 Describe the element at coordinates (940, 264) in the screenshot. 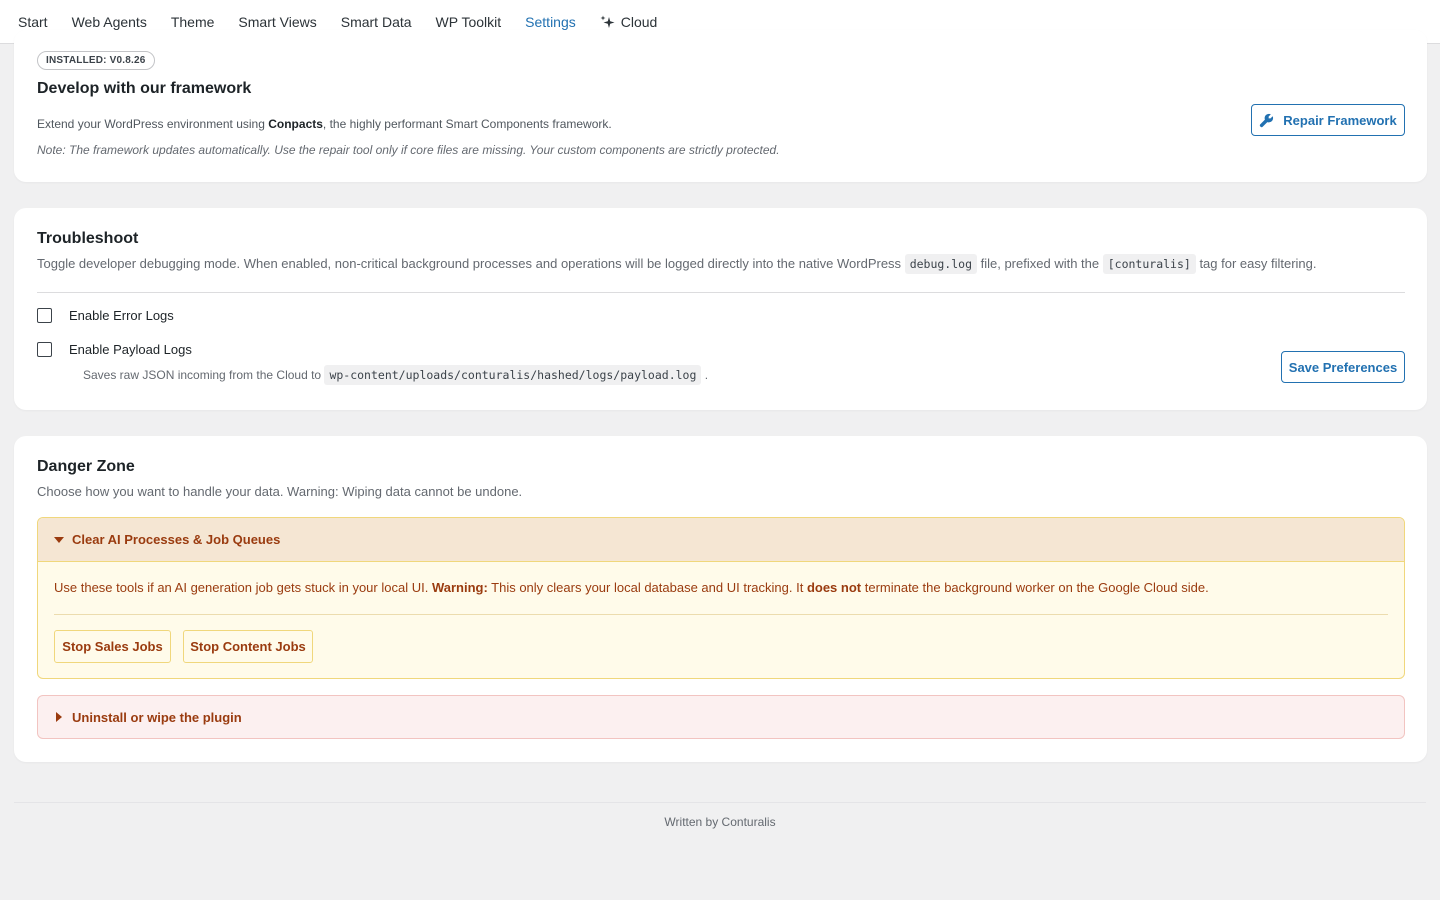

I see `debug-log-code: debug.log` at that location.